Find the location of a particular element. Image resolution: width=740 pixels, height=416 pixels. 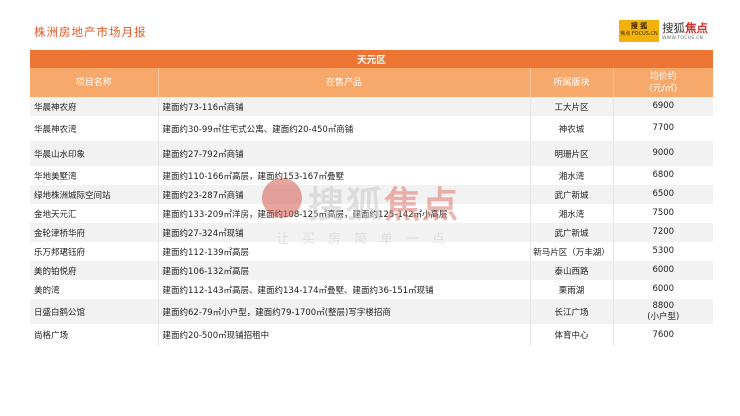

project-name: 日盛白鹤公馆 is located at coordinates (94, 311).